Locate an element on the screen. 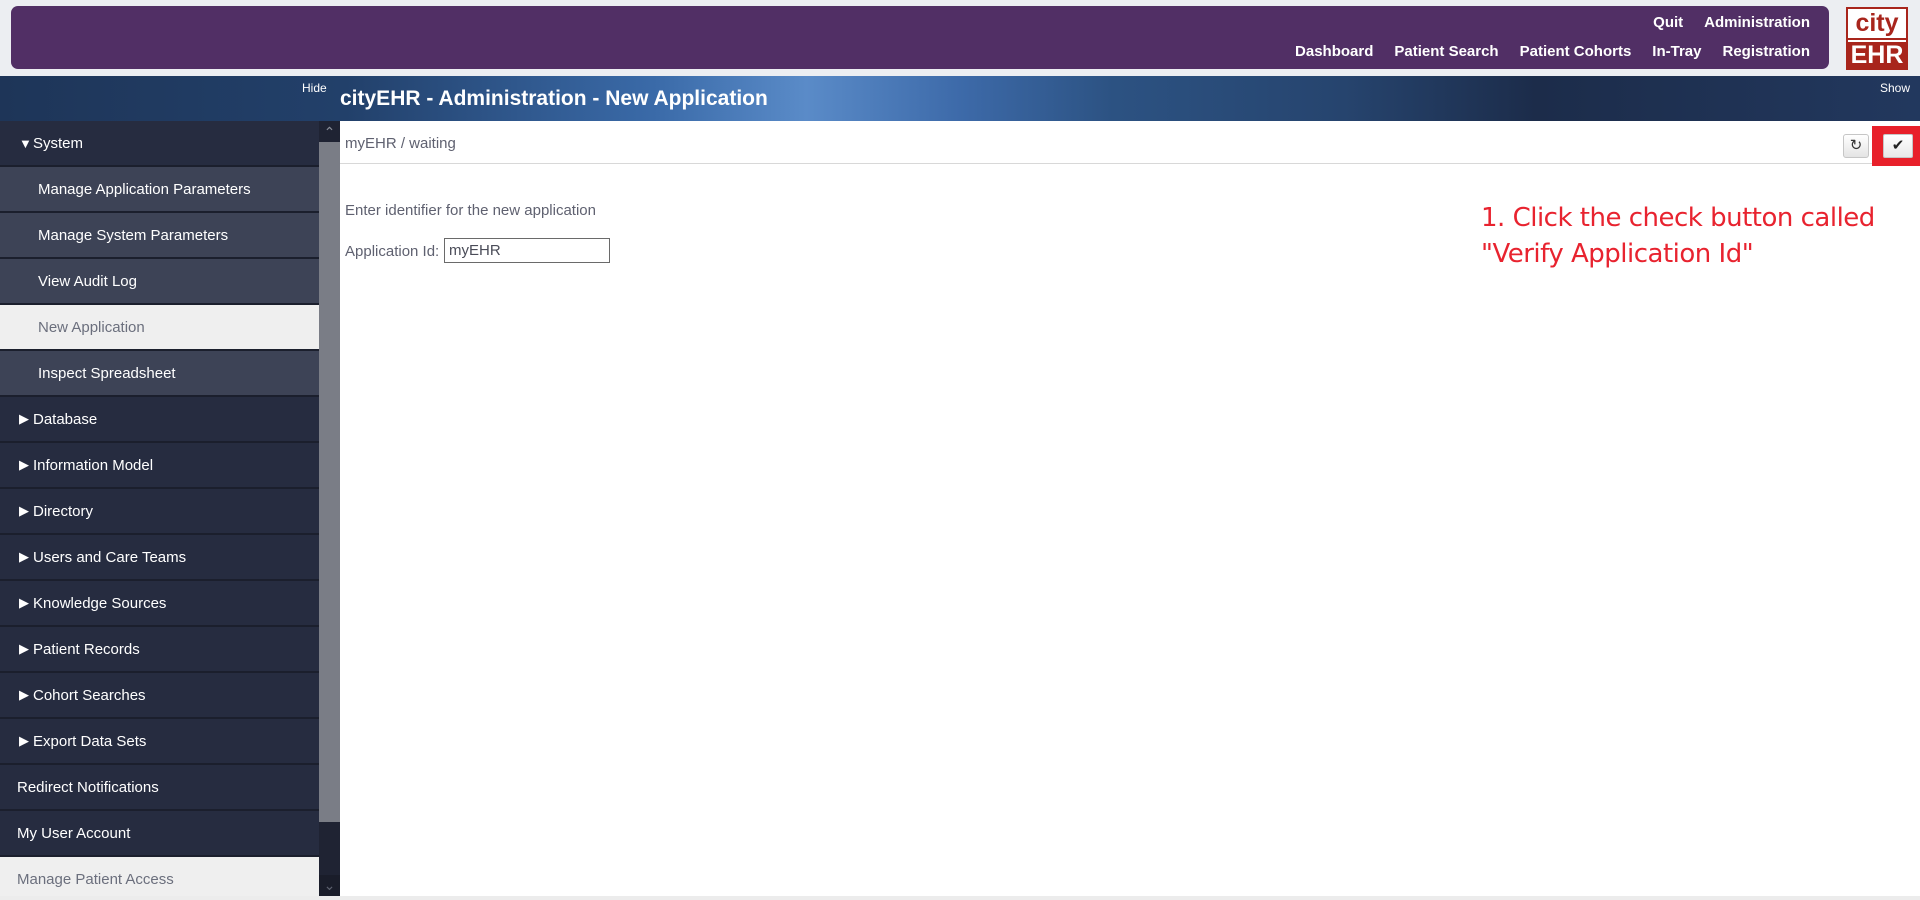  application-id-input is located at coordinates (527, 250).